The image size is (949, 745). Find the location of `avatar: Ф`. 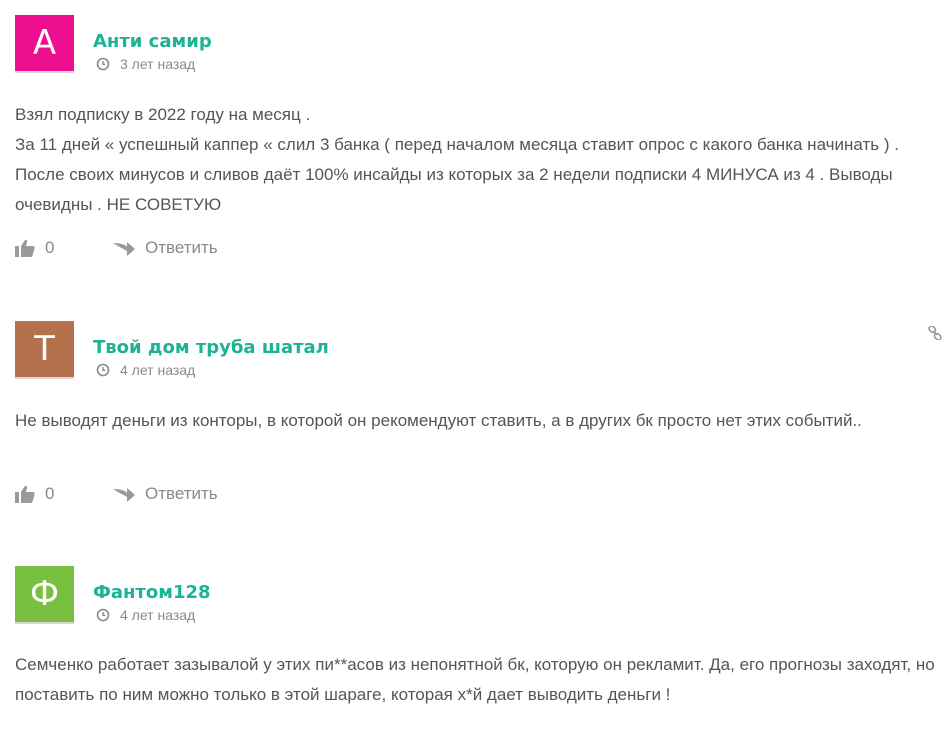

avatar: Ф is located at coordinates (44, 594).